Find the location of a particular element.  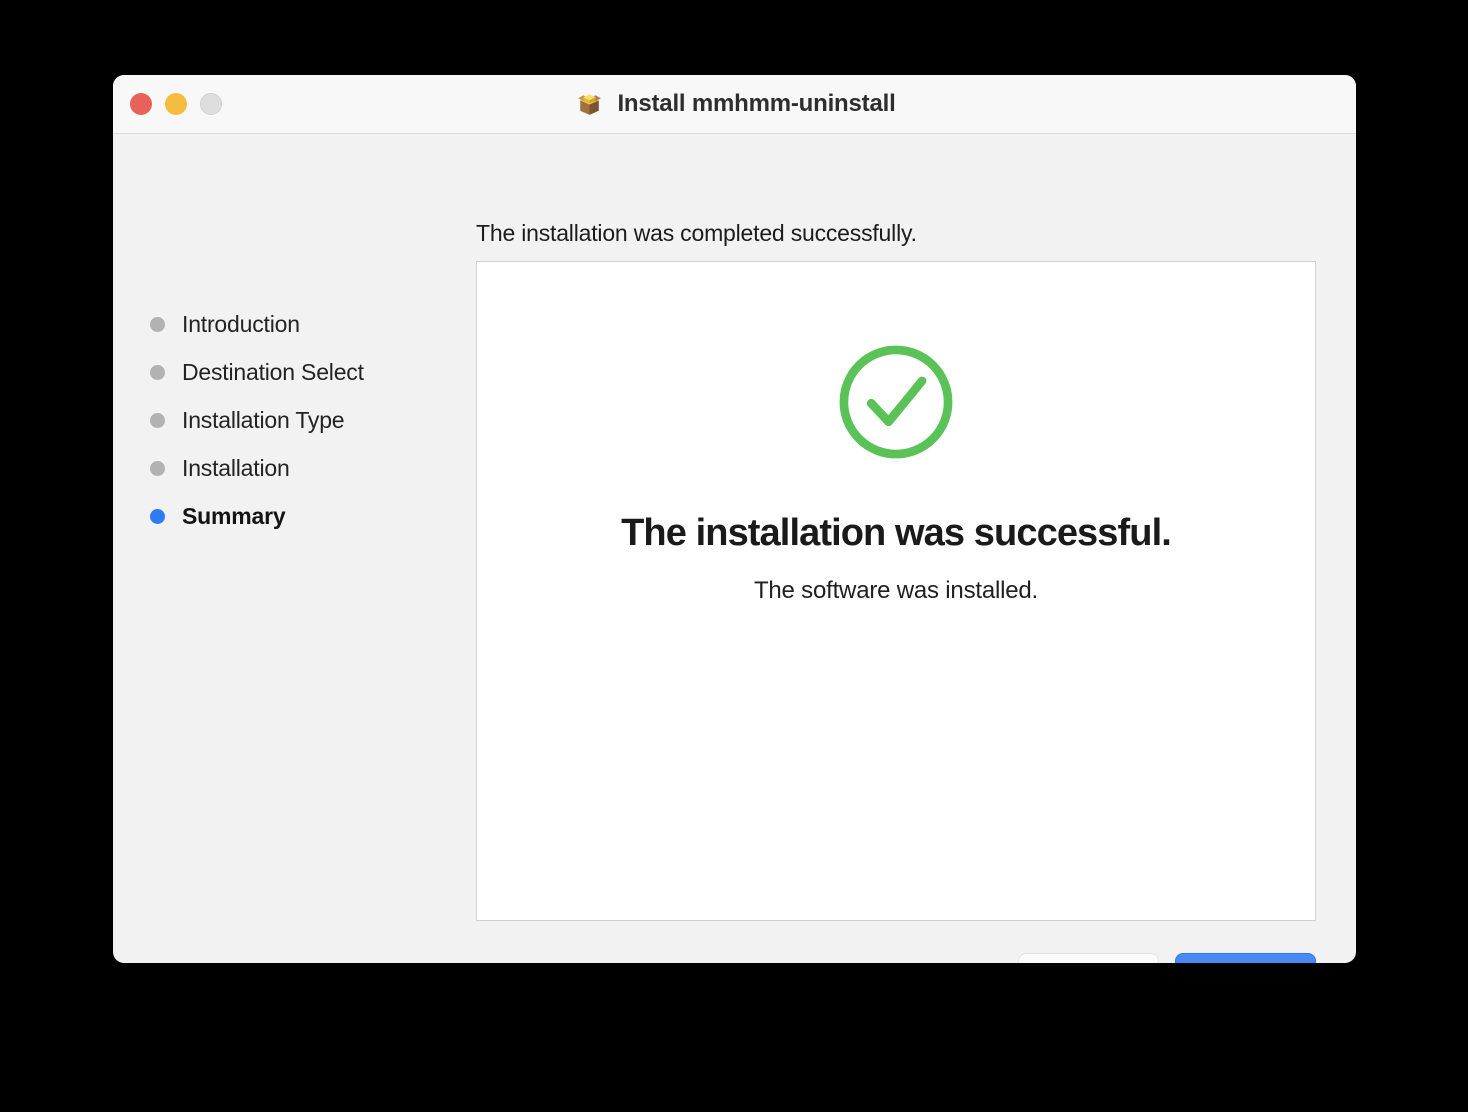

sidebar-item-summary: Summary is located at coordinates (294, 516).